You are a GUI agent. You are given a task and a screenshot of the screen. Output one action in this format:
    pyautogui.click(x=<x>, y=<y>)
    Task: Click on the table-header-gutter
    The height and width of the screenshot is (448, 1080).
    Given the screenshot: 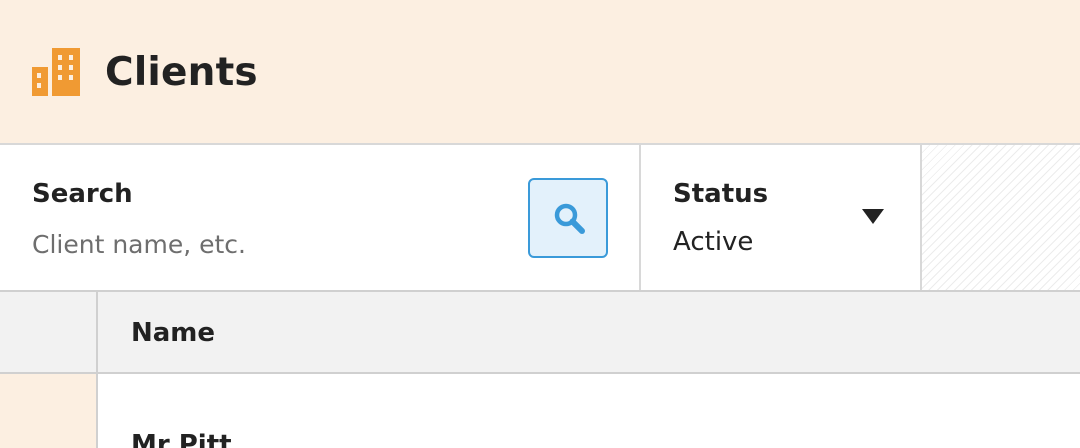 What is the action you would take?
    pyautogui.click(x=49, y=332)
    